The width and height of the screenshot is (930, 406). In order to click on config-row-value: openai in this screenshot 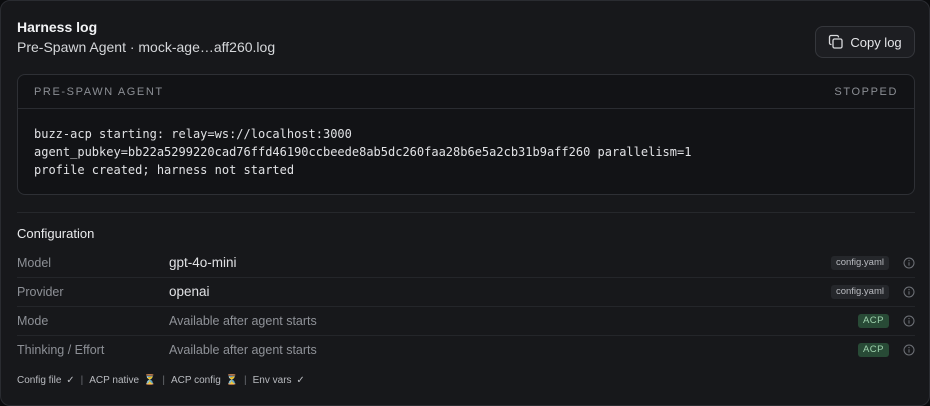, I will do `click(189, 291)`.